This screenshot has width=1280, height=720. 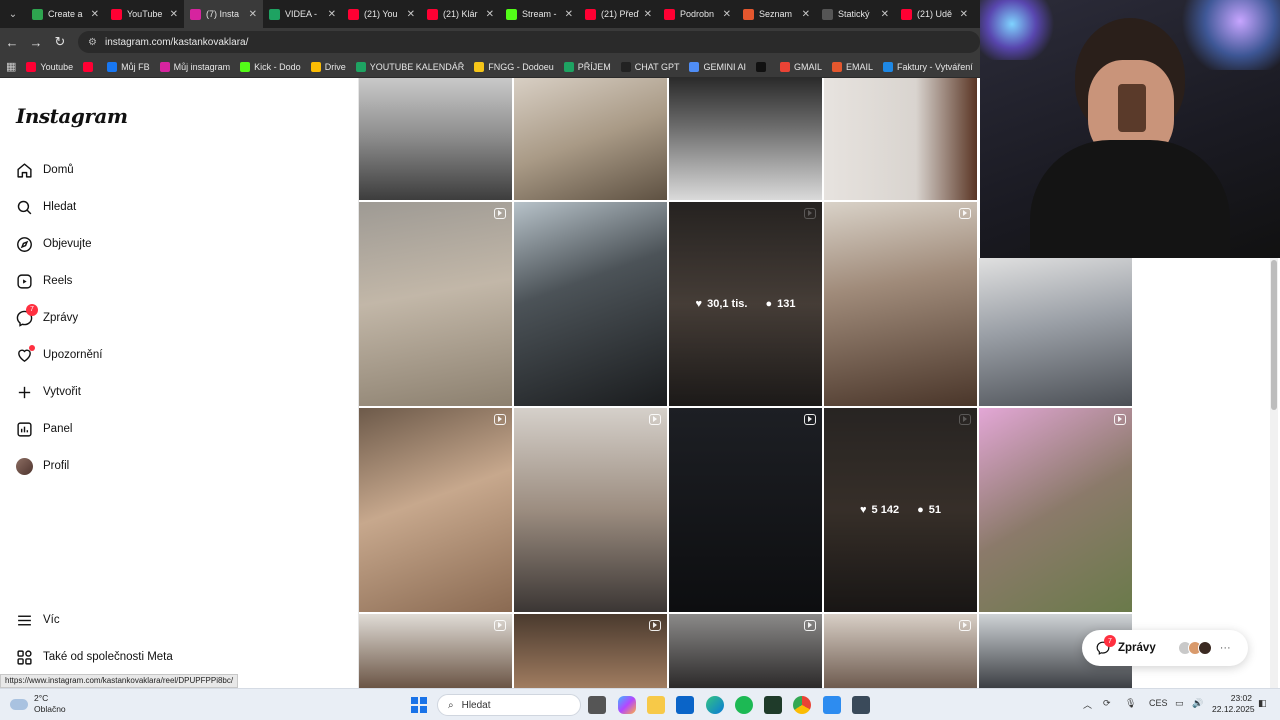 What do you see at coordinates (47, 316) in the screenshot?
I see `sidebar-item-messenger: 7 Zprávy` at bounding box center [47, 316].